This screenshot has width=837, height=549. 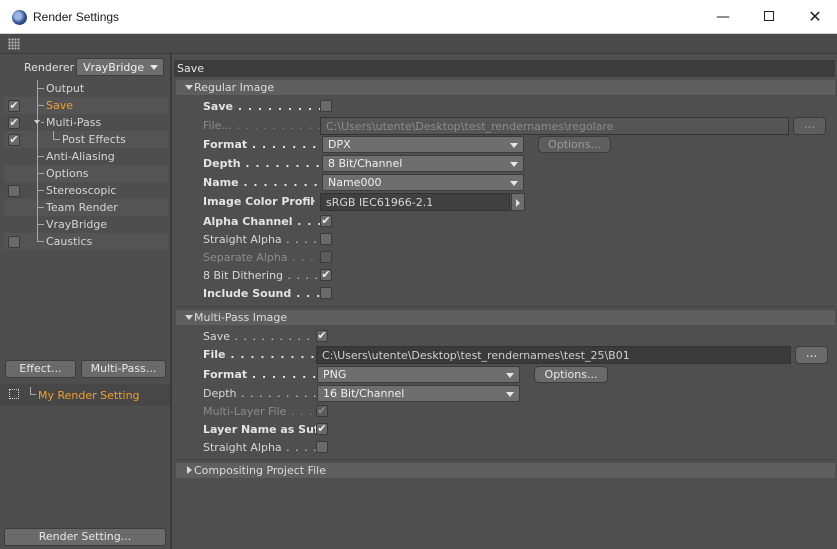 I want to click on regular-straight-alpha-row: Straight Alpha . . . . . ., so click(x=504, y=240).